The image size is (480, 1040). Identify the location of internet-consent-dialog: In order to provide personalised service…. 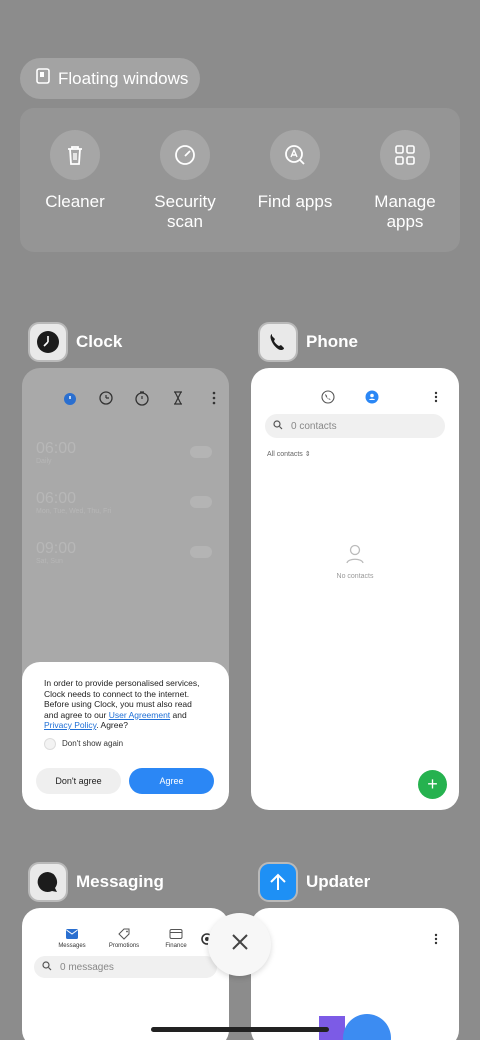
(125, 736).